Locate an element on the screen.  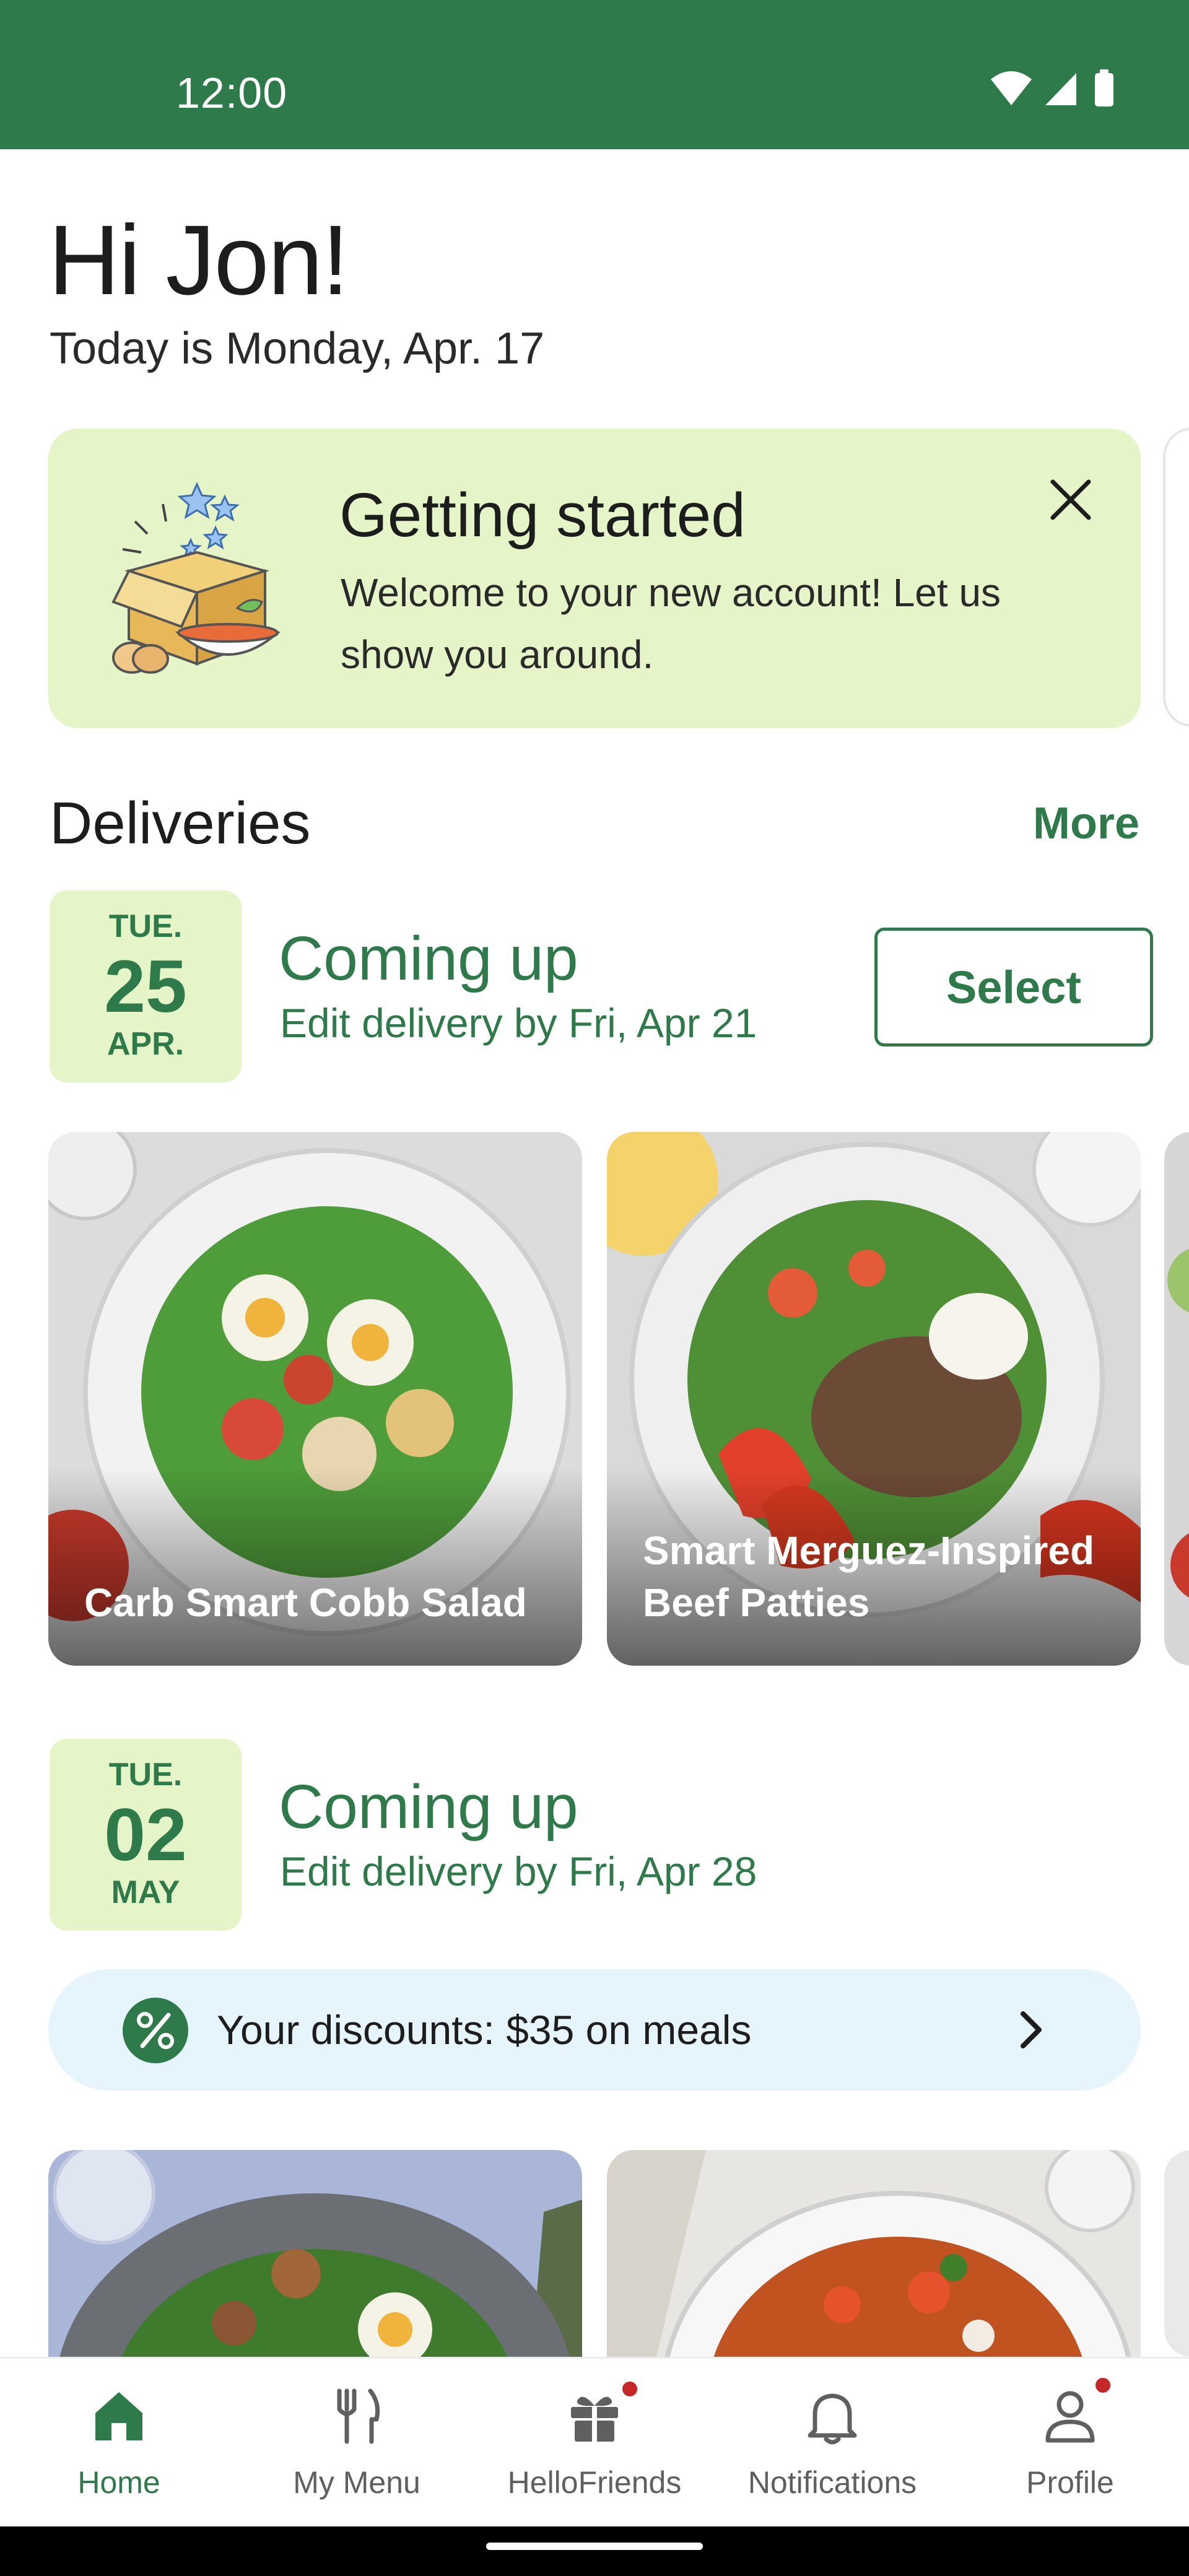
percent-icon is located at coordinates (155, 2030).